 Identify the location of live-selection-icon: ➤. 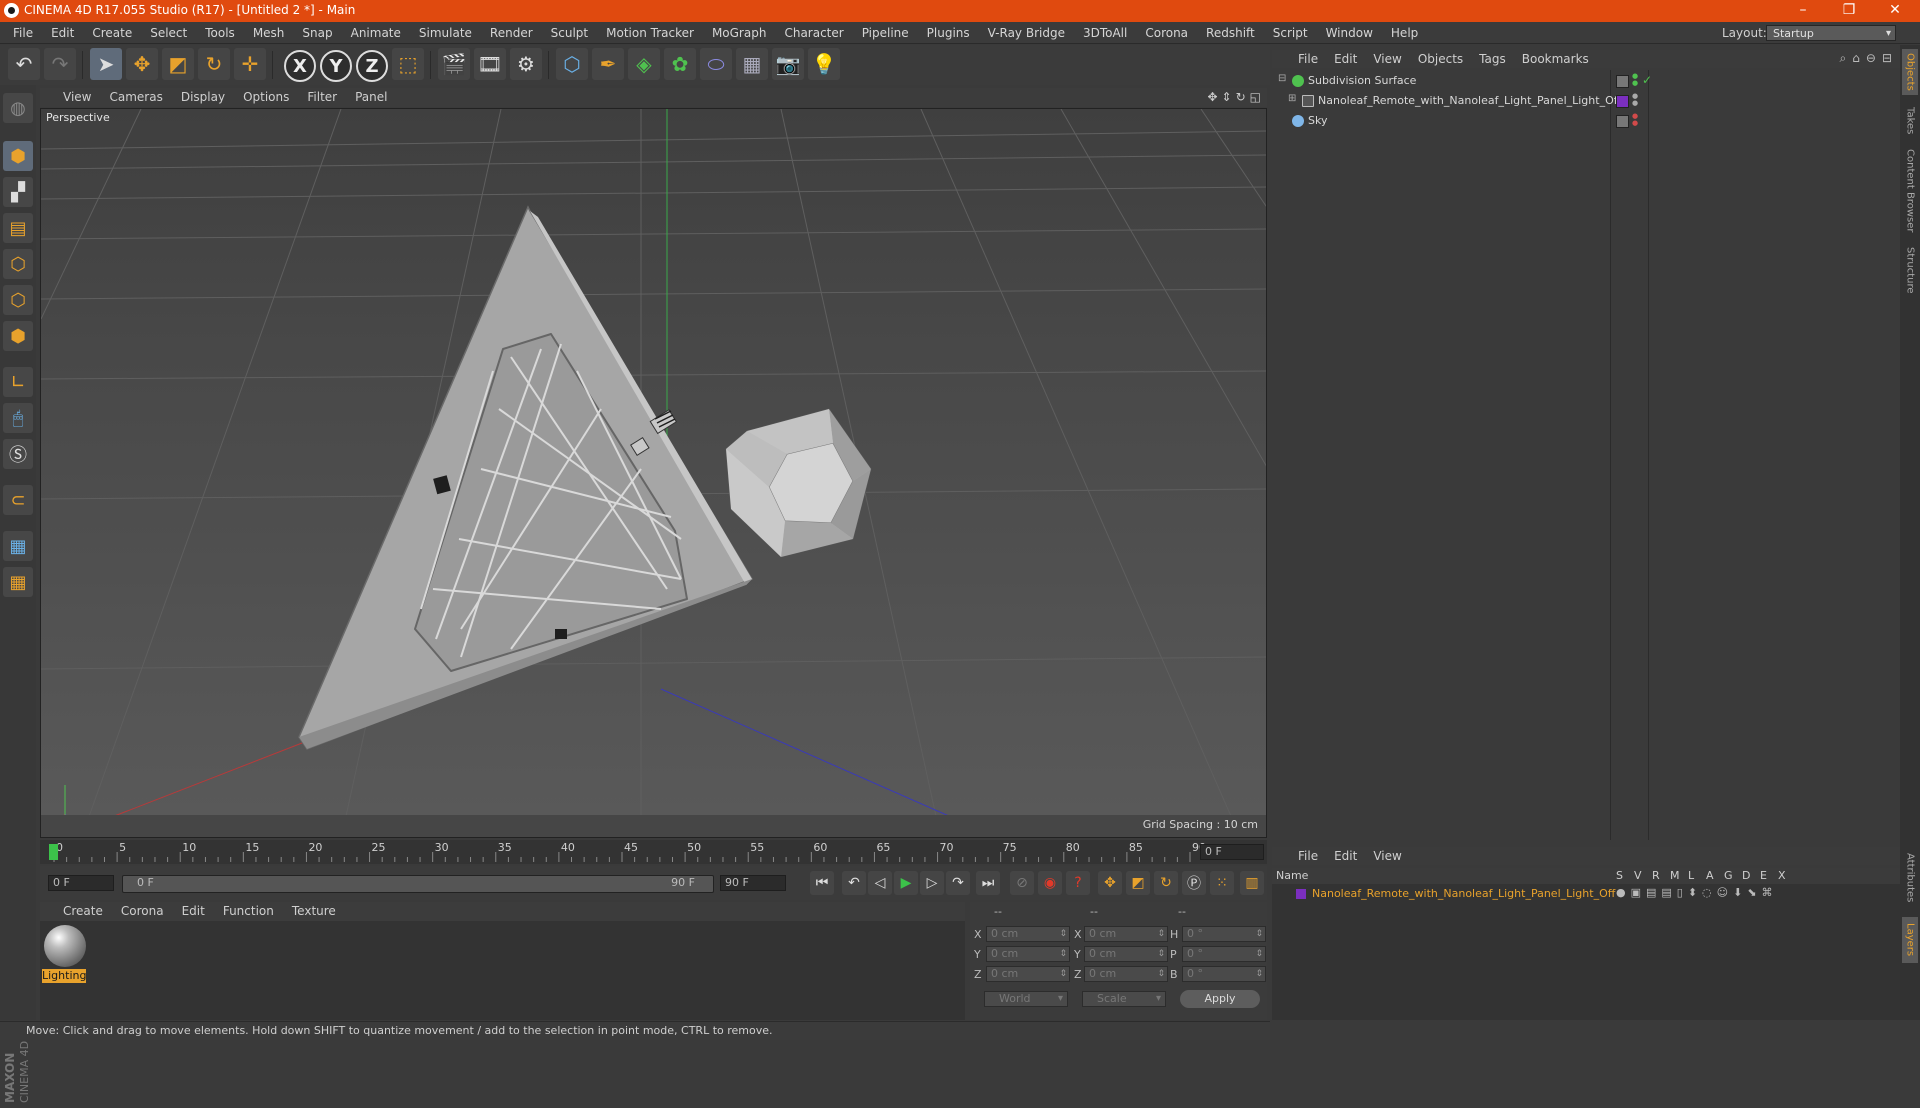
(106, 64).